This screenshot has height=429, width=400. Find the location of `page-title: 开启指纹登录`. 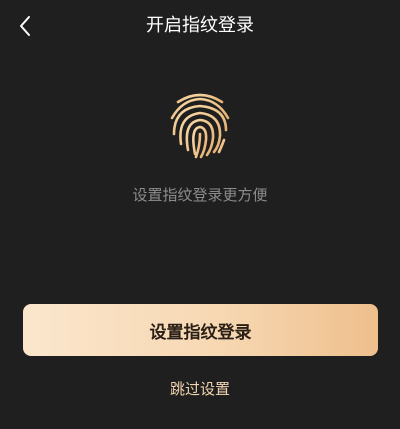

page-title: 开启指纹登录 is located at coordinates (200, 25).